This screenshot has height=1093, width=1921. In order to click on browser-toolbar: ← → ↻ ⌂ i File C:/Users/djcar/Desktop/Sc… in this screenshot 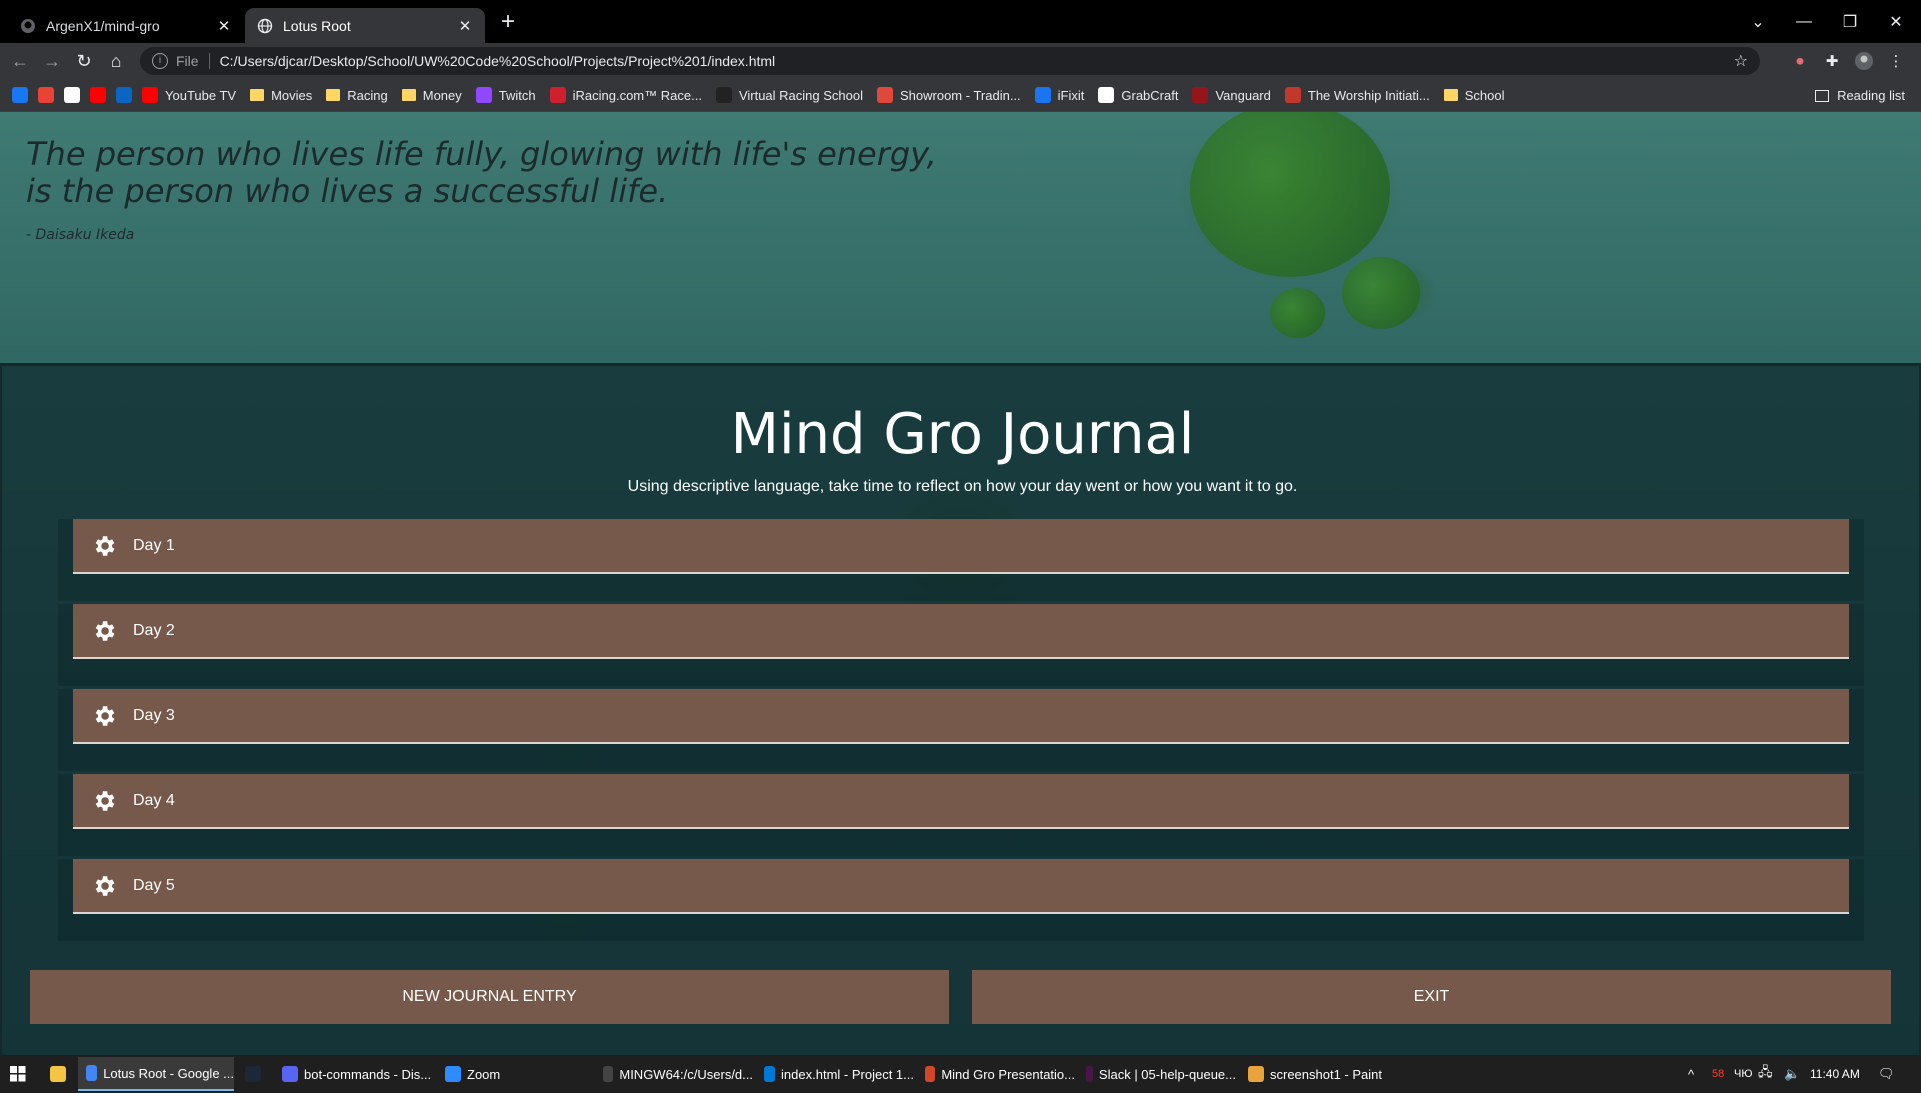, I will do `click(960, 61)`.